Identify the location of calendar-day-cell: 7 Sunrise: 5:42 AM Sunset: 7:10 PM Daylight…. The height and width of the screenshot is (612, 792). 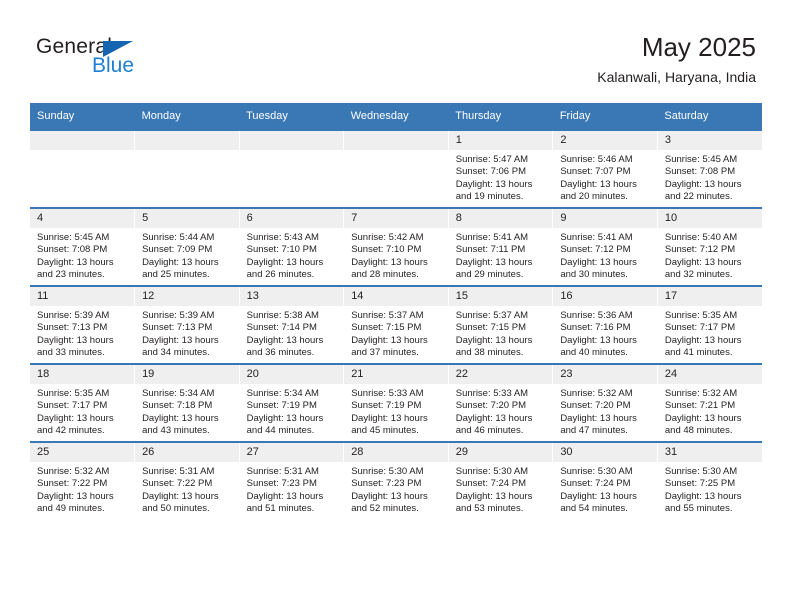
(396, 246).